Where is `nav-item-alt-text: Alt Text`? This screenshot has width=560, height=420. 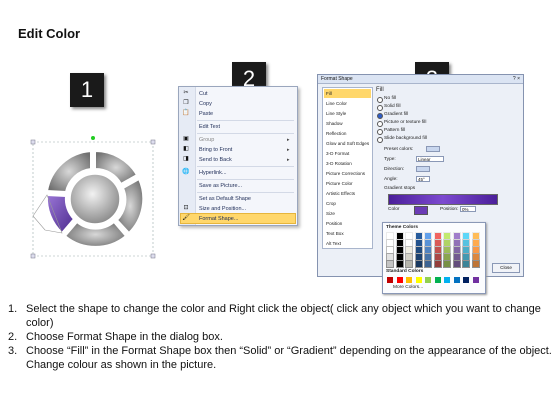
nav-item-alt-text: Alt Text is located at coordinates (347, 243).